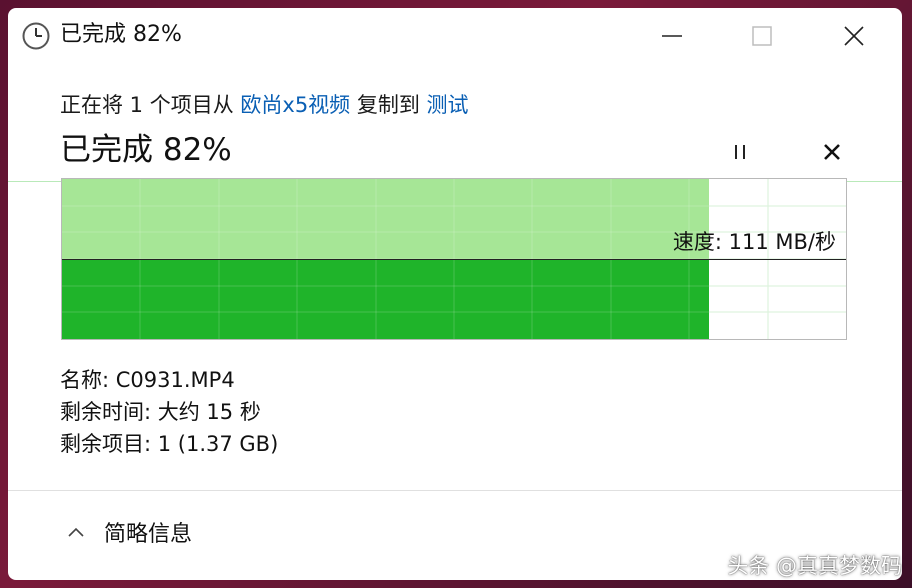 The image size is (912, 588). Describe the element at coordinates (455, 490) in the screenshot. I see `footer-divider` at that location.